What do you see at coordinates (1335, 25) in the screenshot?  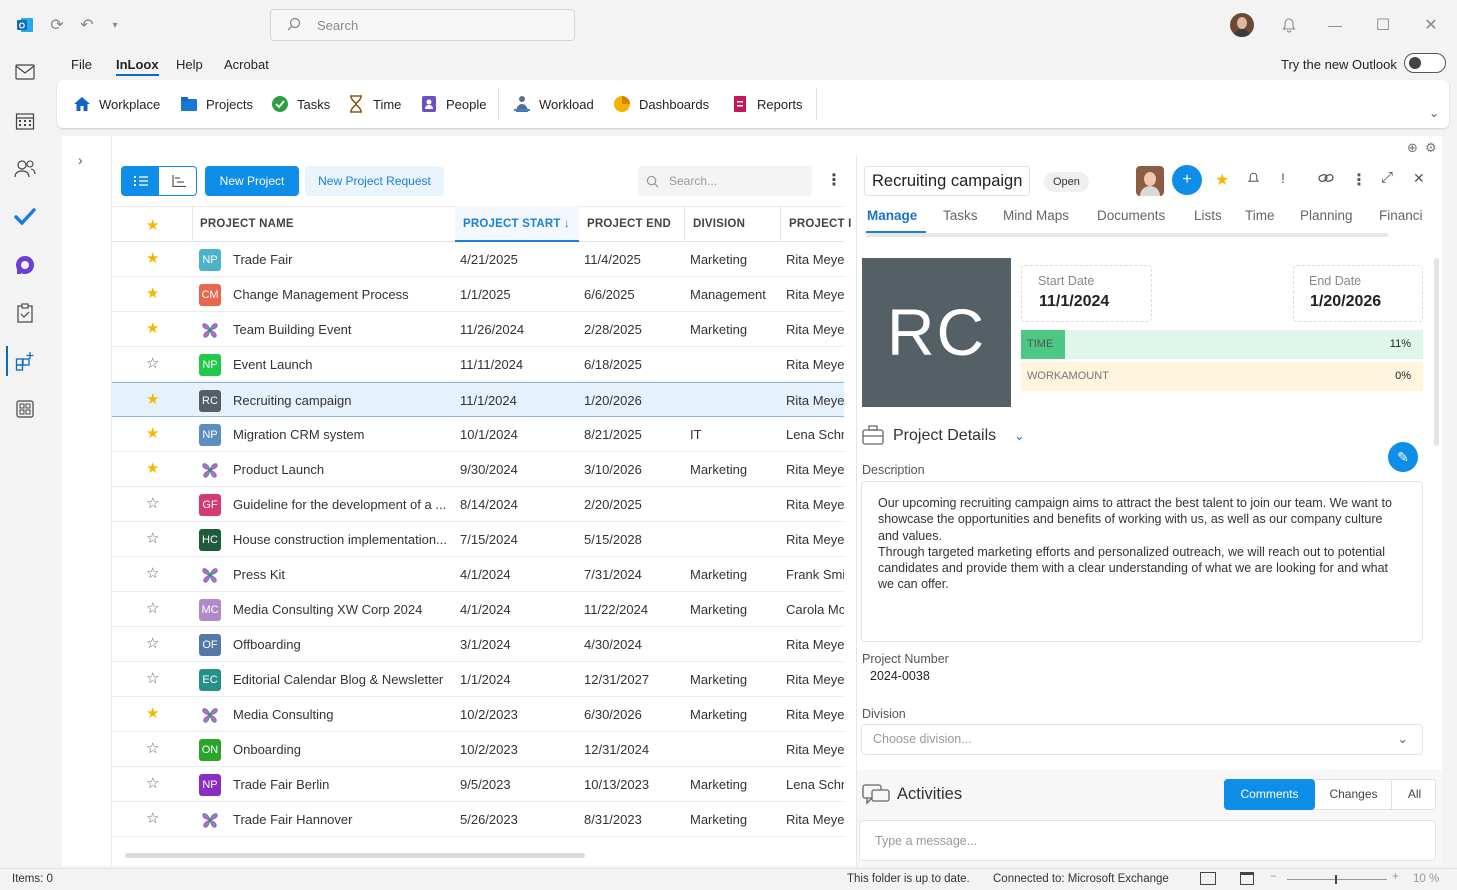 I see `minimize-icon: —` at bounding box center [1335, 25].